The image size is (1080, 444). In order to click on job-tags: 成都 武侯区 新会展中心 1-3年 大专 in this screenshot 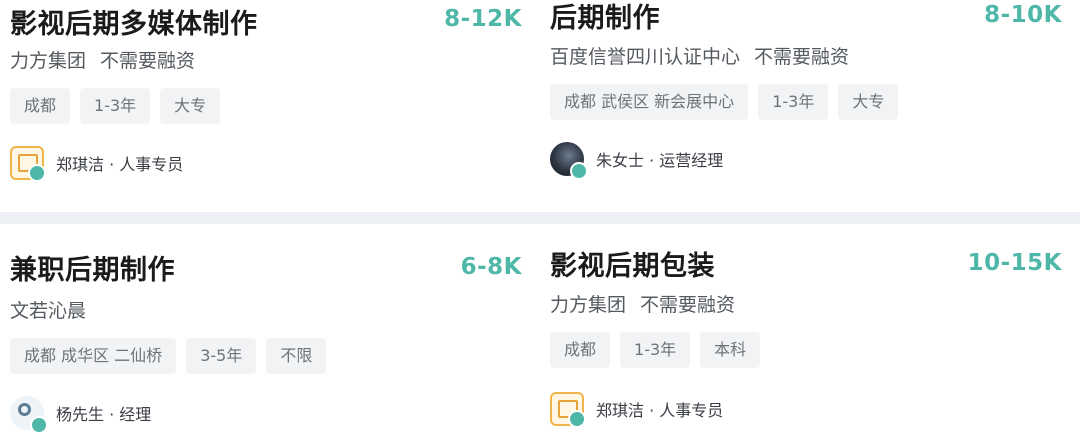, I will do `click(724, 102)`.